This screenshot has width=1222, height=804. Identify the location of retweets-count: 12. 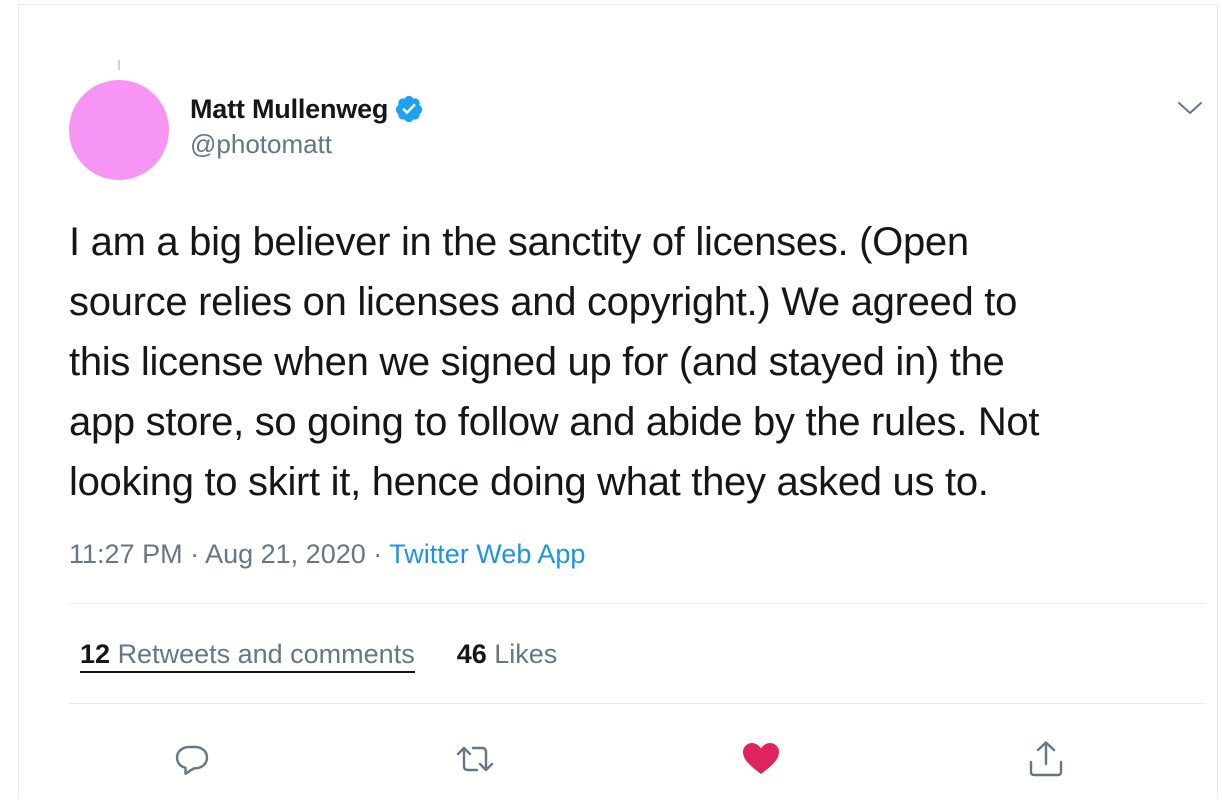
(95, 654).